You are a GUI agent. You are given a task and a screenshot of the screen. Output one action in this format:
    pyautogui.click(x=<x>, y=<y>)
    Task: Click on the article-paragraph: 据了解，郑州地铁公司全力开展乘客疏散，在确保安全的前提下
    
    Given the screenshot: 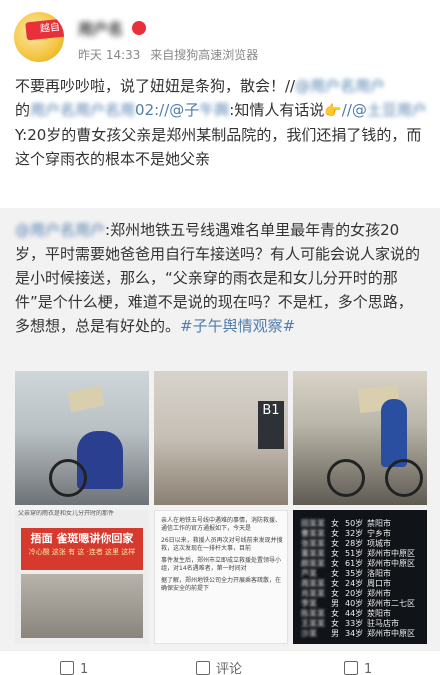 What is the action you would take?
    pyautogui.click(x=221, y=584)
    